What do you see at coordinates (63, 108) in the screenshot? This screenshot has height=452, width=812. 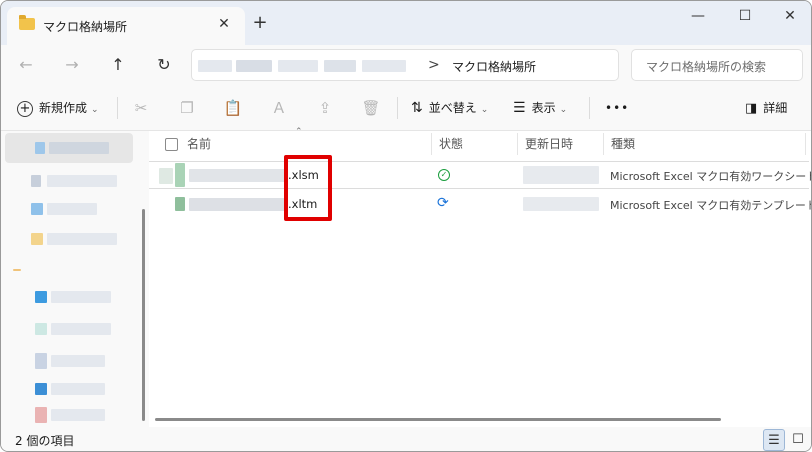 I see `new-label: 新規作成` at bounding box center [63, 108].